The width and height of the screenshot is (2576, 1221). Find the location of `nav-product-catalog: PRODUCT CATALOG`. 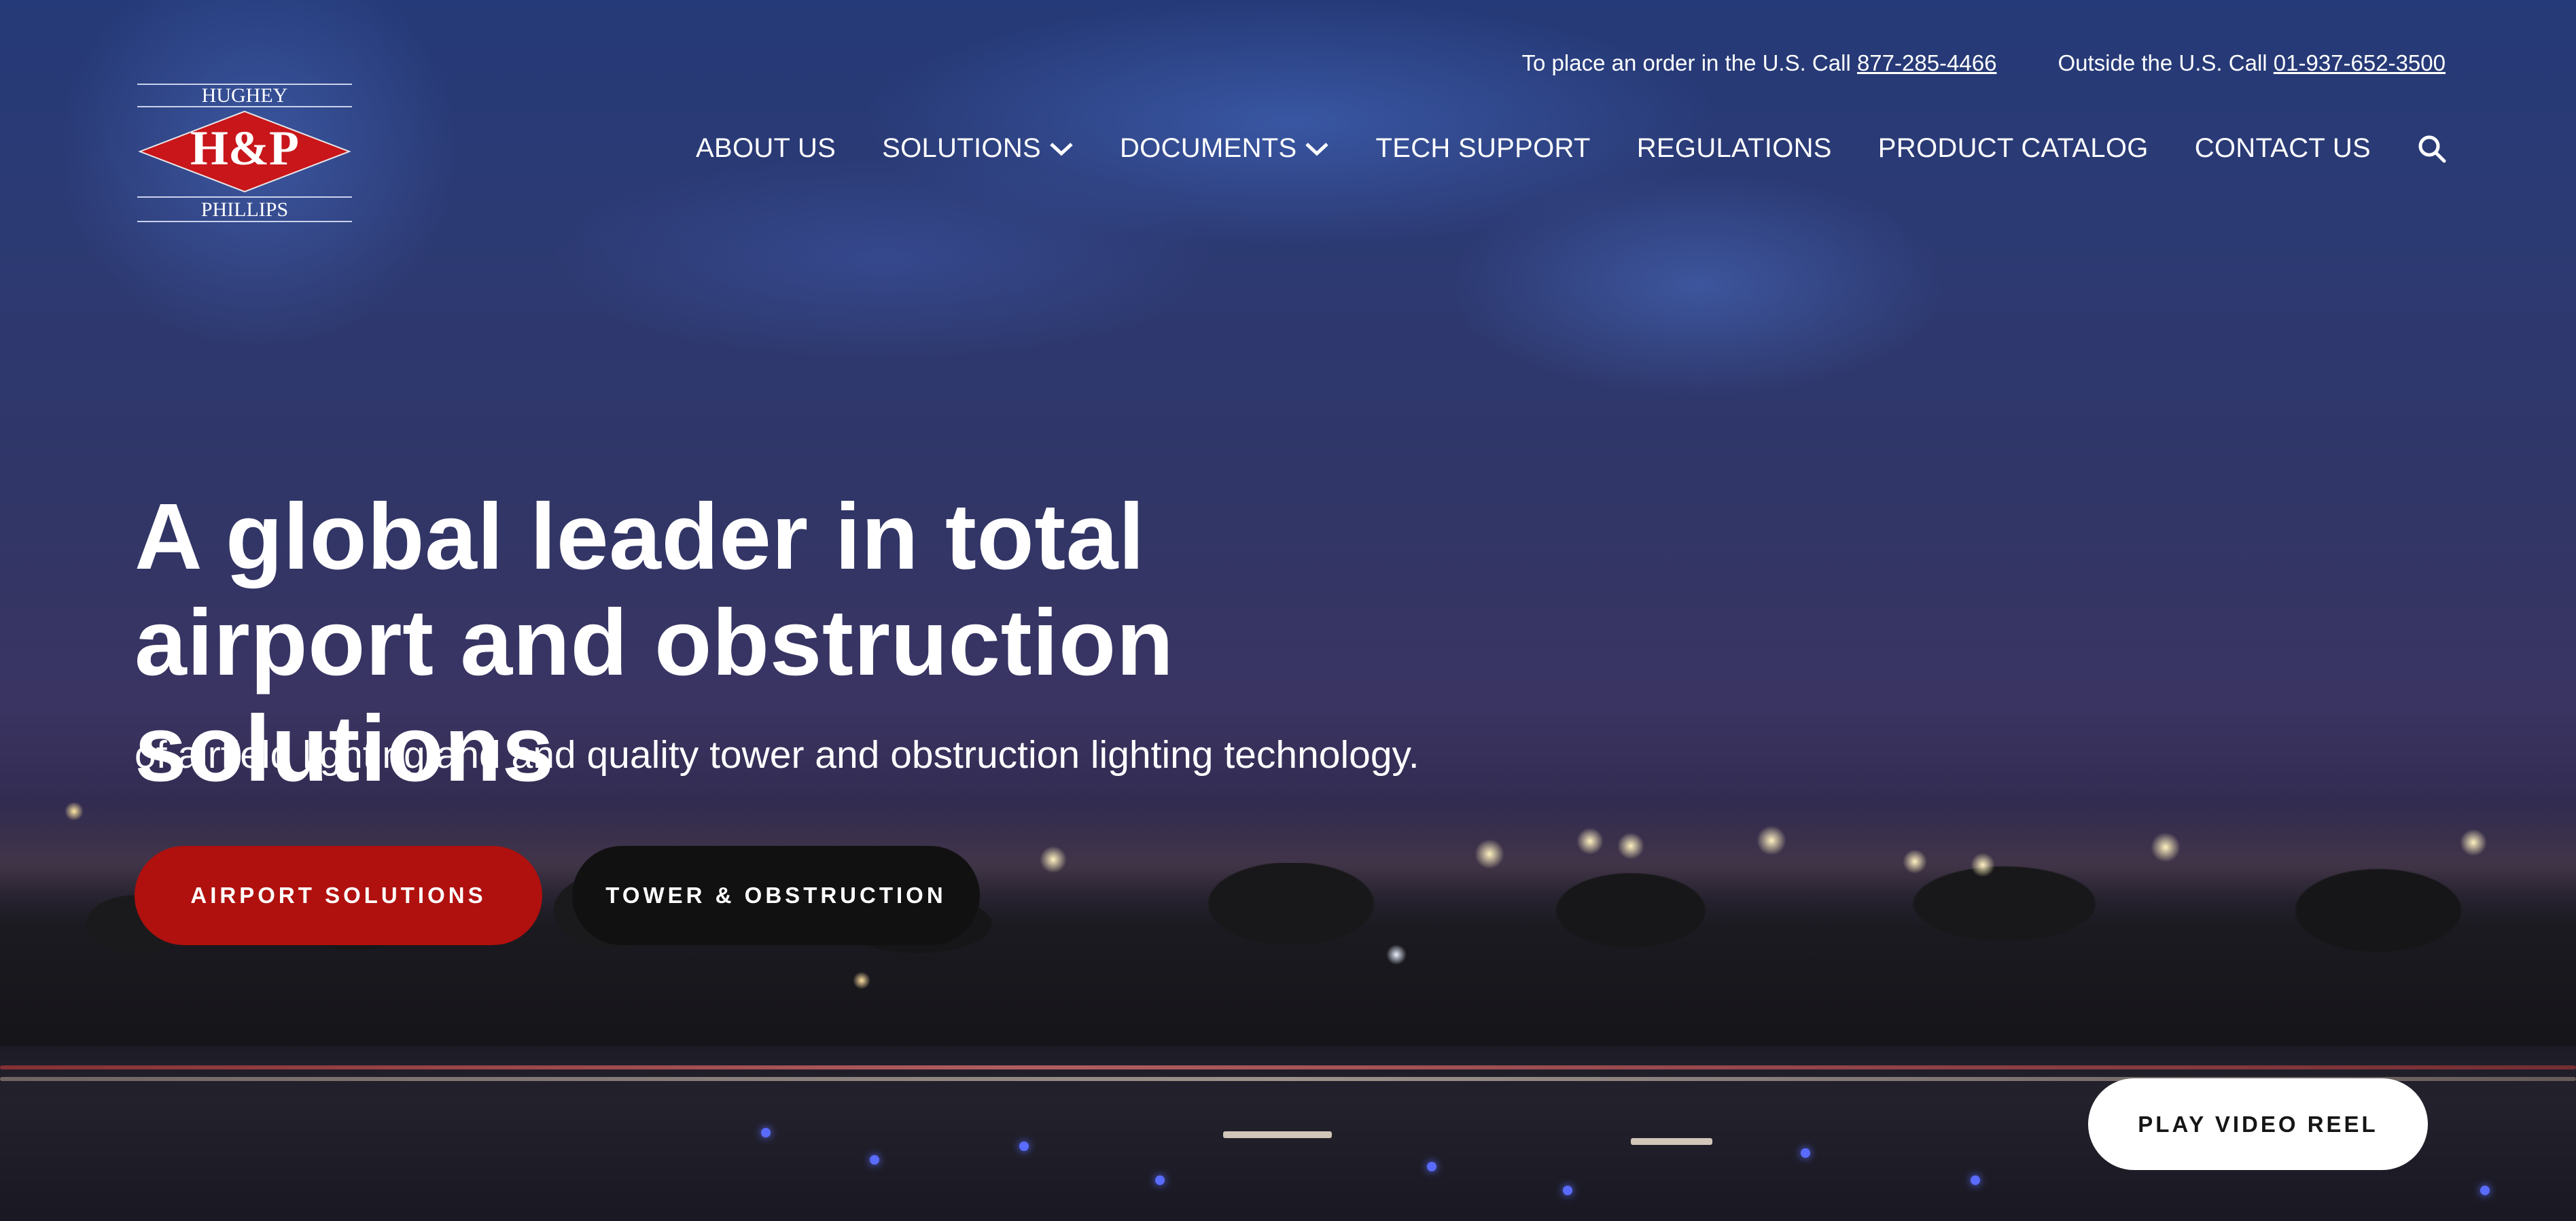

nav-product-catalog: PRODUCT CATALOG is located at coordinates (2013, 148).